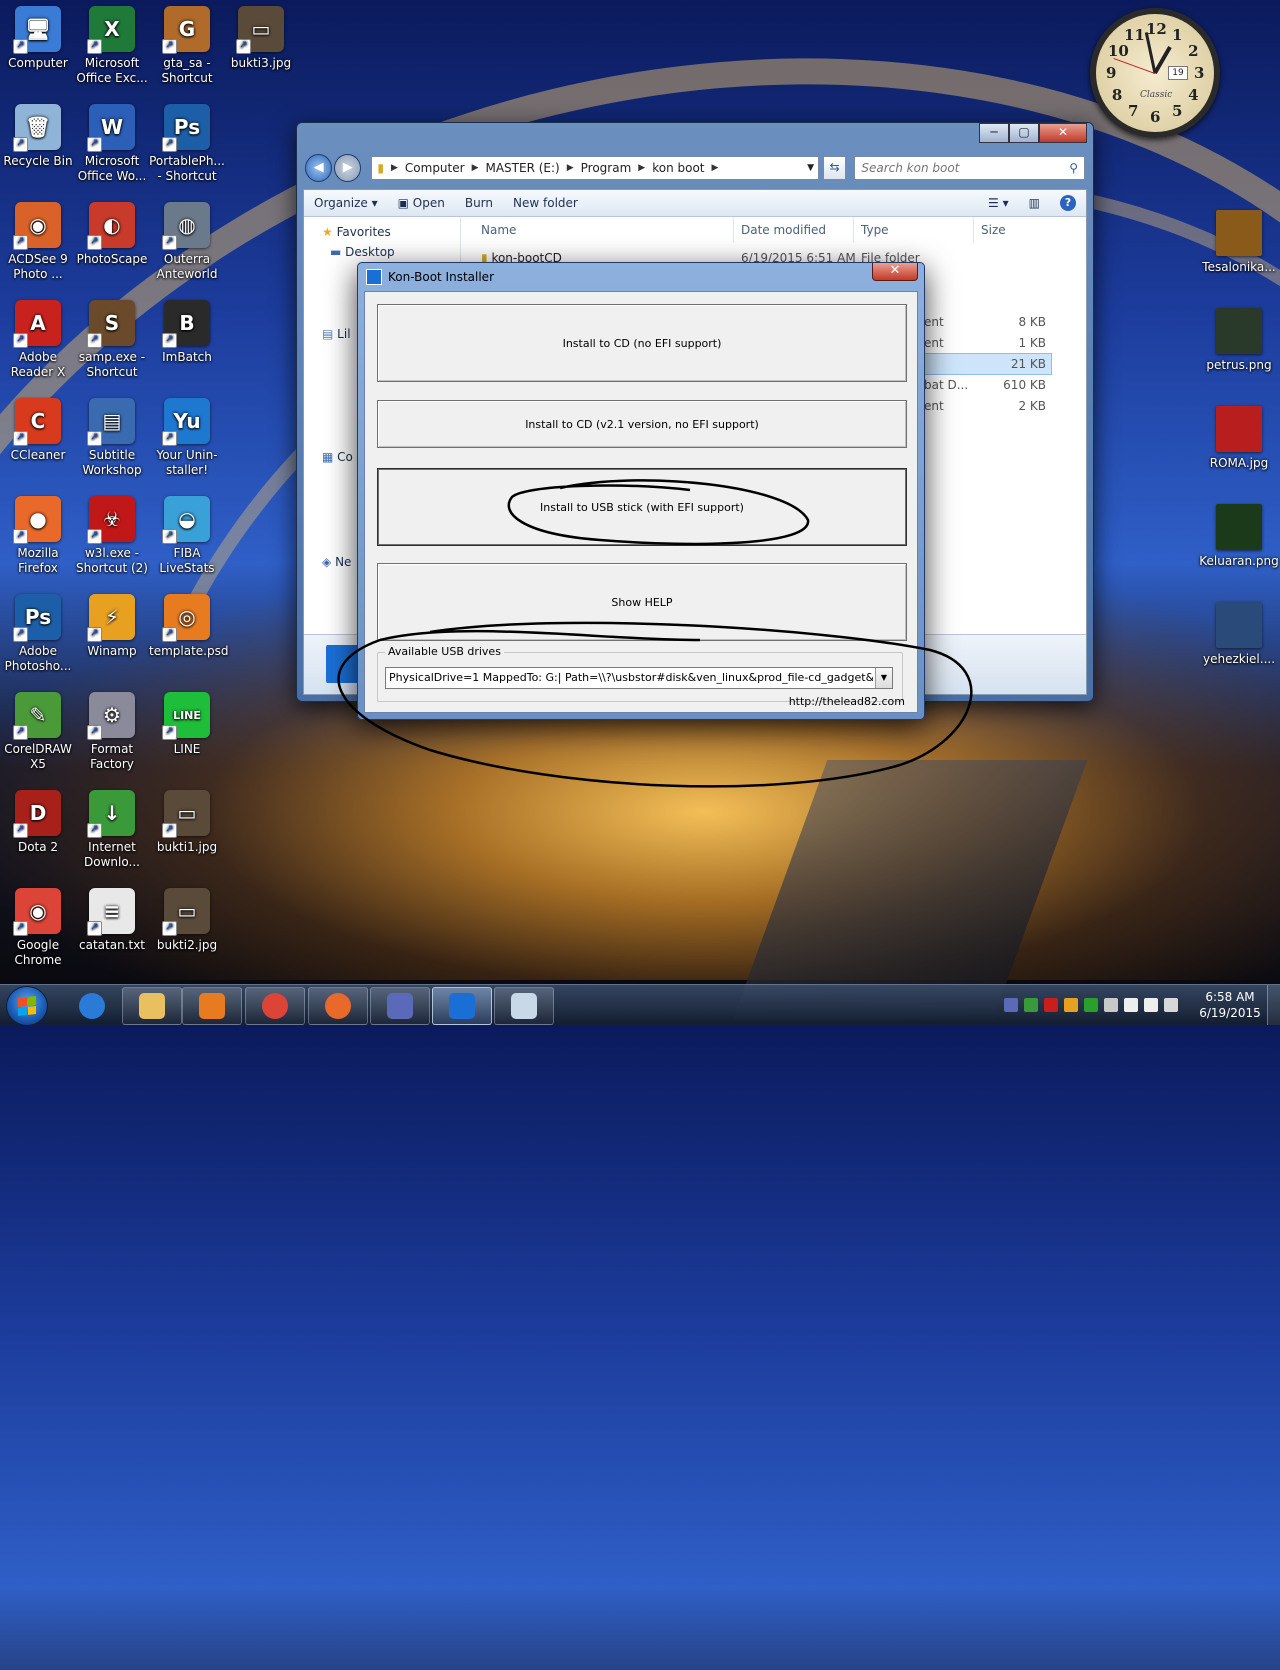  Describe the element at coordinates (678, 168) in the screenshot. I see `breadcrumb-konboot: kon boot` at that location.